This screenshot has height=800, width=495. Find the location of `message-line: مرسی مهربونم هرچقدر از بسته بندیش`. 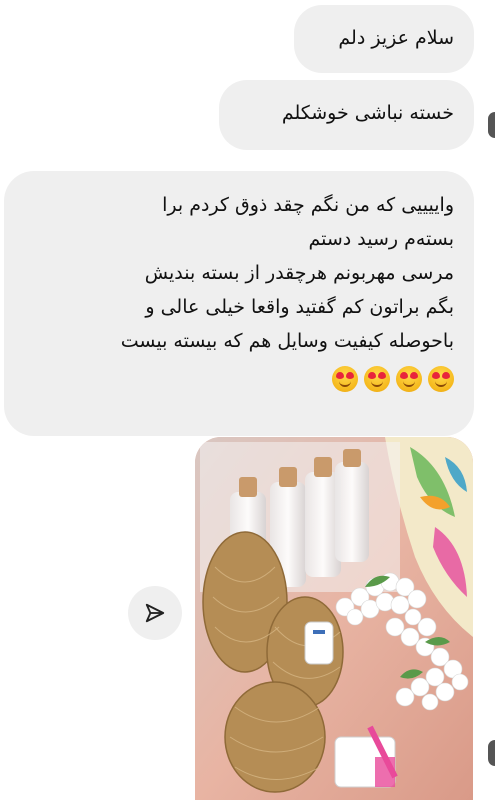

message-line: مرسی مهربونم هرچقدر از بسته بندیش is located at coordinates (299, 273).